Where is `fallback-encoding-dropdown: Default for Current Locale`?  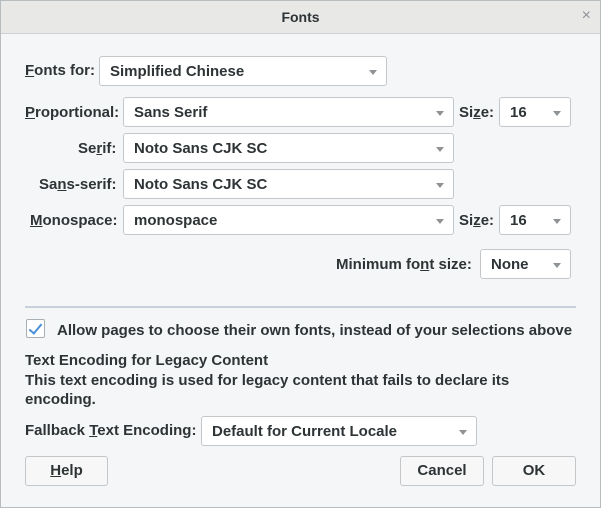 fallback-encoding-dropdown: Default for Current Locale is located at coordinates (339, 431).